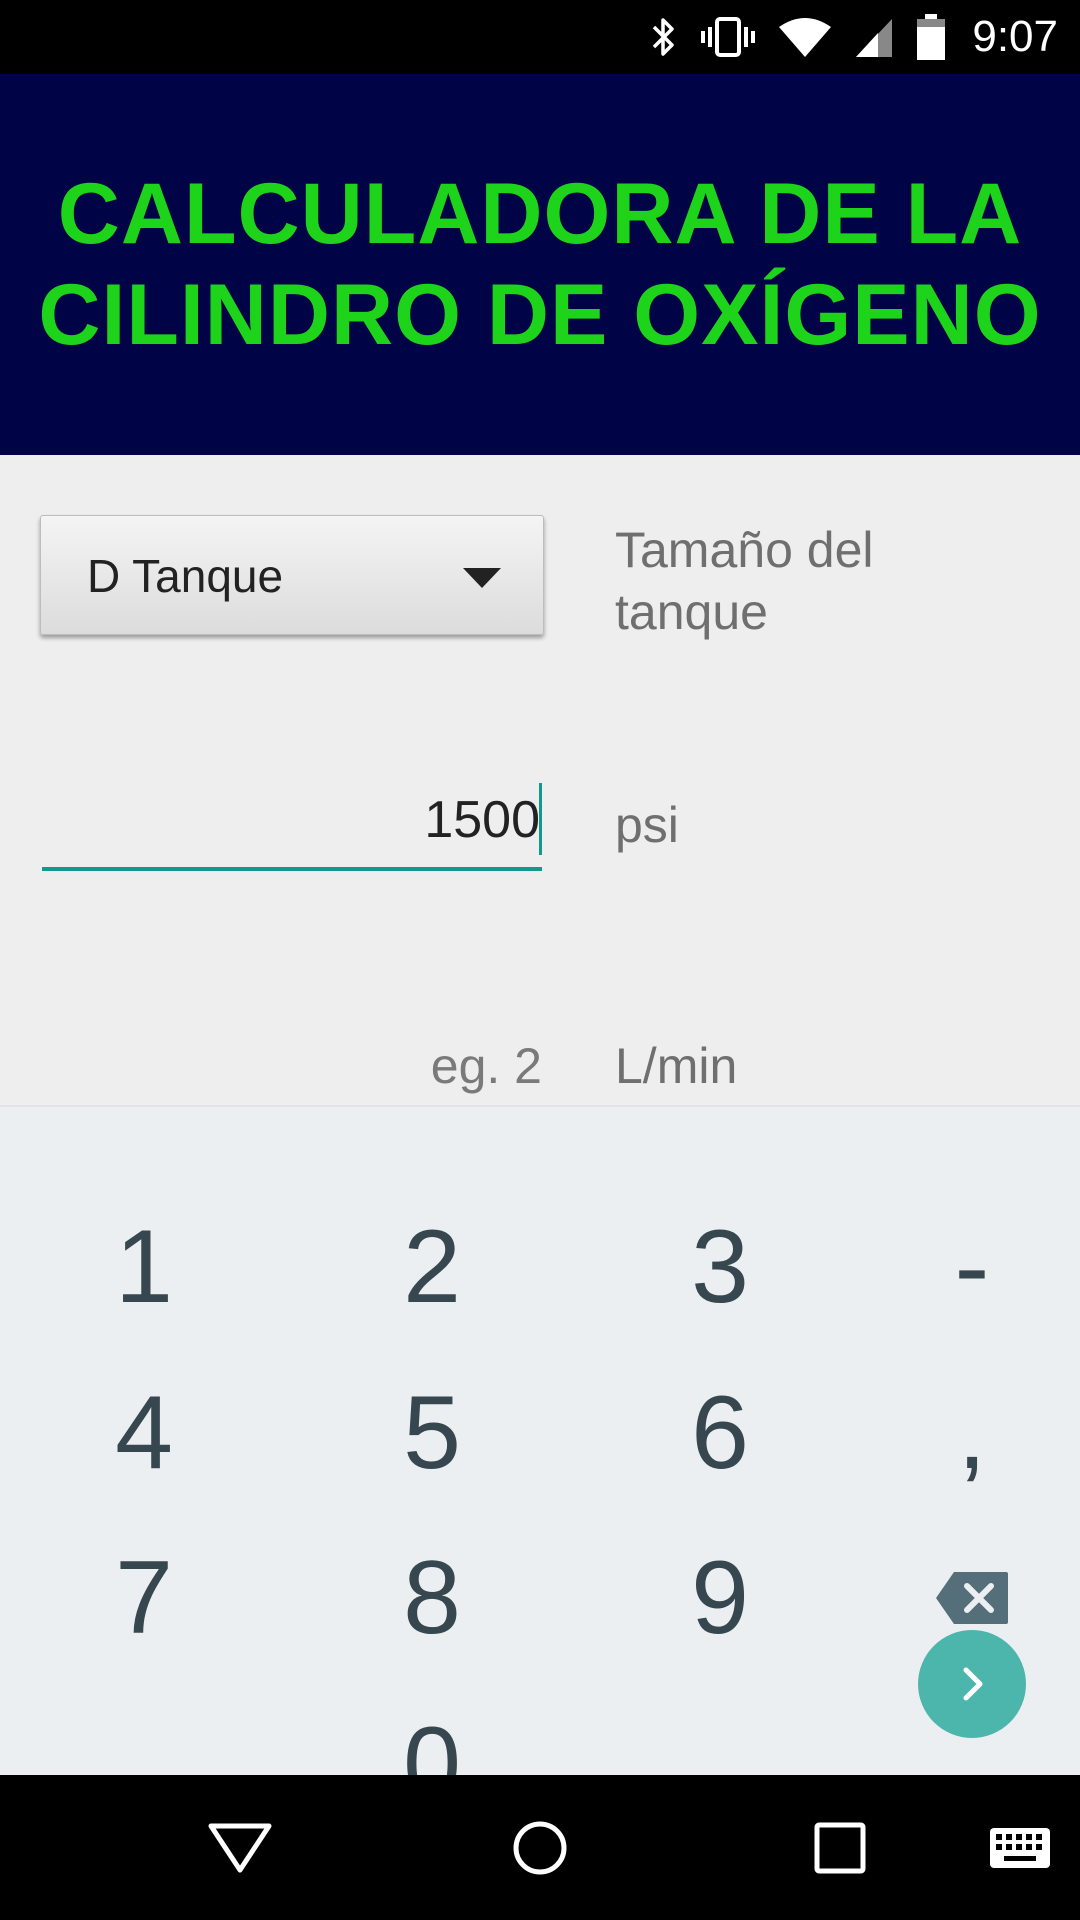 The width and height of the screenshot is (1080, 1920). What do you see at coordinates (676, 1066) in the screenshot?
I see `flow-unit-label: L/min` at bounding box center [676, 1066].